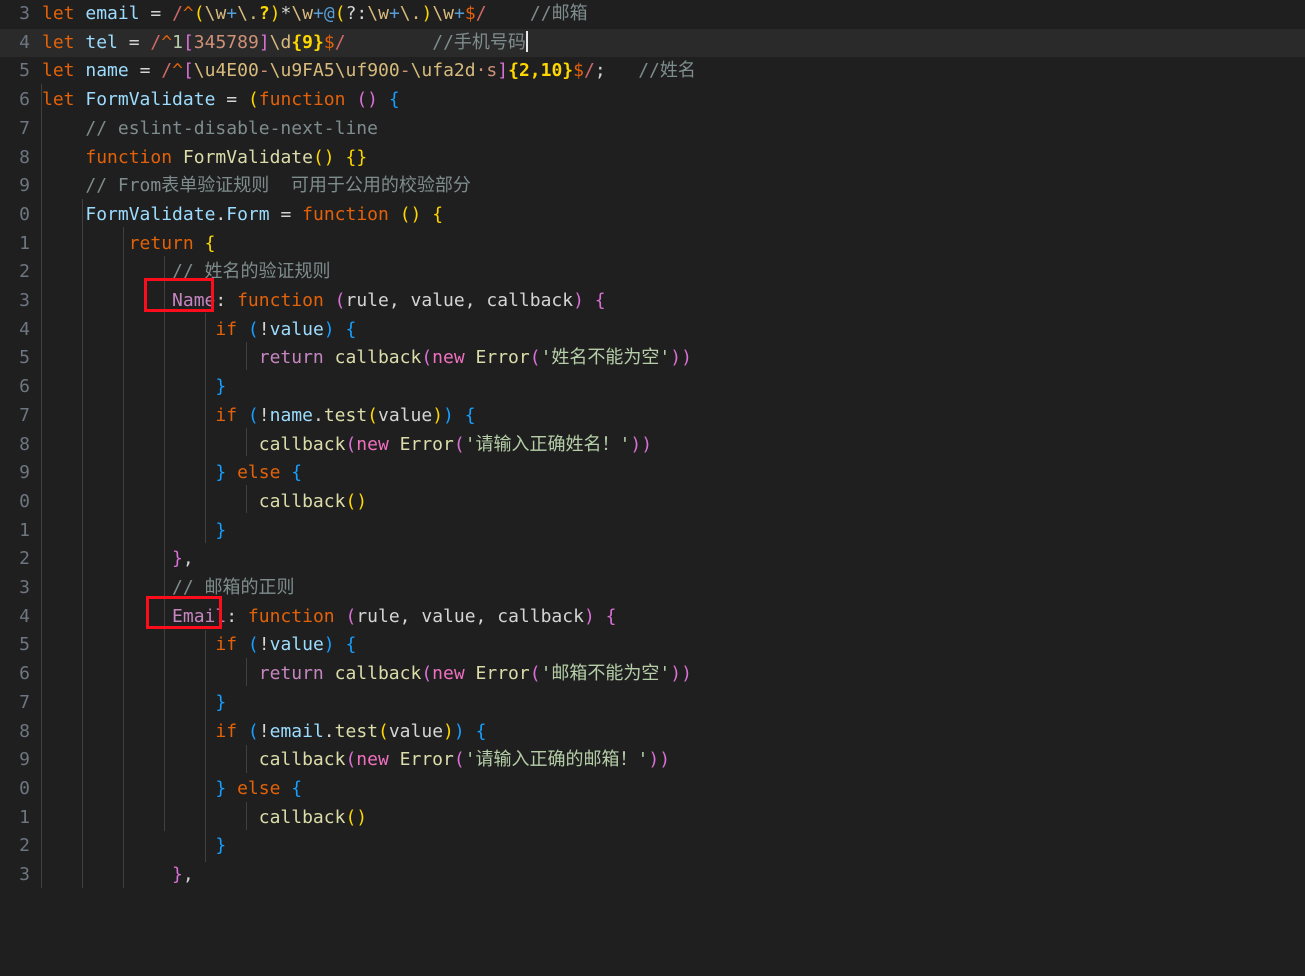  What do you see at coordinates (652, 875) in the screenshot?
I see `code-line: 3 },` at bounding box center [652, 875].